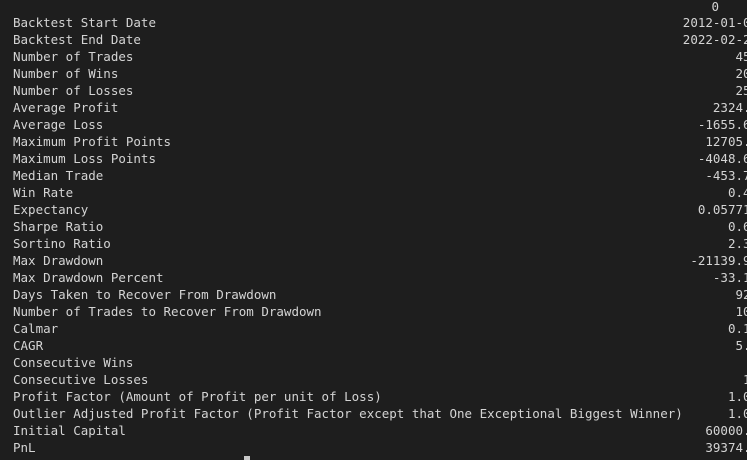 This screenshot has width=747, height=460. What do you see at coordinates (745, 379) in the screenshot?
I see `row-value: 10` at bounding box center [745, 379].